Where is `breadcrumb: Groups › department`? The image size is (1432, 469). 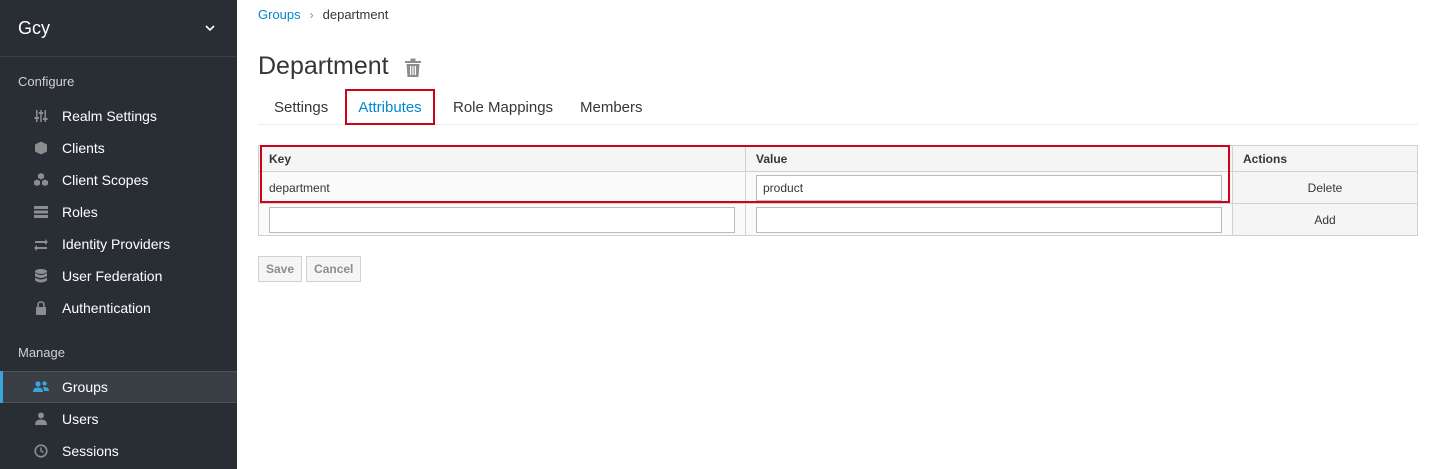 breadcrumb: Groups › department is located at coordinates (323, 14).